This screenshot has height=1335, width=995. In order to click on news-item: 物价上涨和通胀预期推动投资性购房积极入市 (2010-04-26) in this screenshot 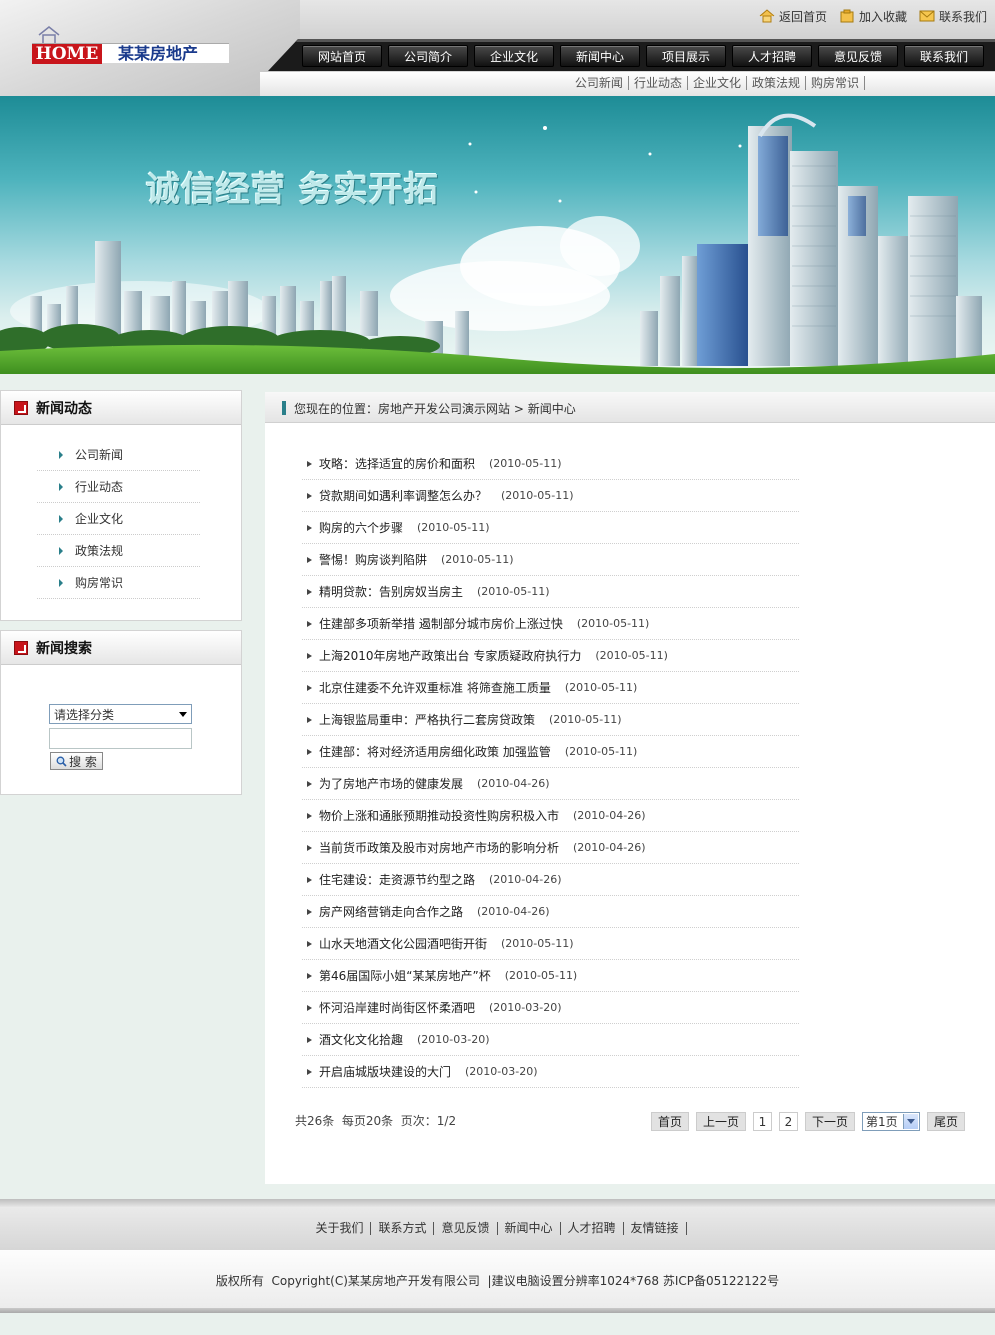, I will do `click(550, 816)`.